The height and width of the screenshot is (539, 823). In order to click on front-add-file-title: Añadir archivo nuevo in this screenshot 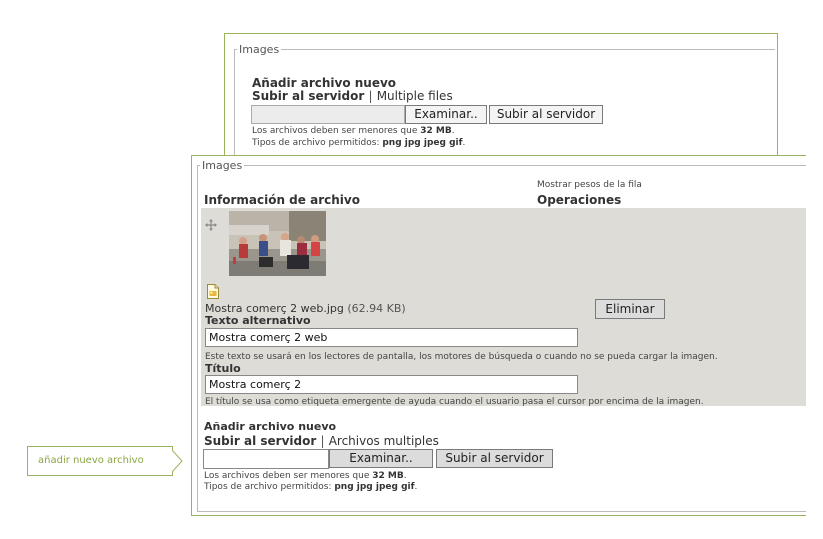, I will do `click(270, 426)`.